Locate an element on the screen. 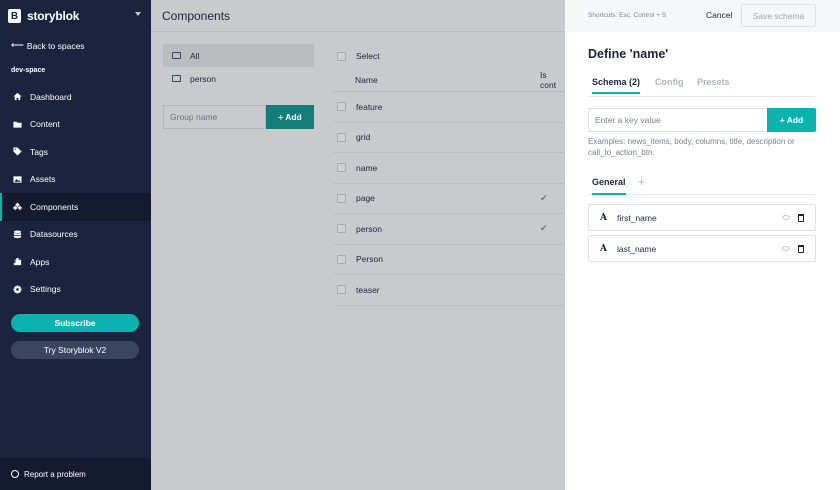 The height and width of the screenshot is (490, 840). sidebar-item-components: Components is located at coordinates (75, 207).